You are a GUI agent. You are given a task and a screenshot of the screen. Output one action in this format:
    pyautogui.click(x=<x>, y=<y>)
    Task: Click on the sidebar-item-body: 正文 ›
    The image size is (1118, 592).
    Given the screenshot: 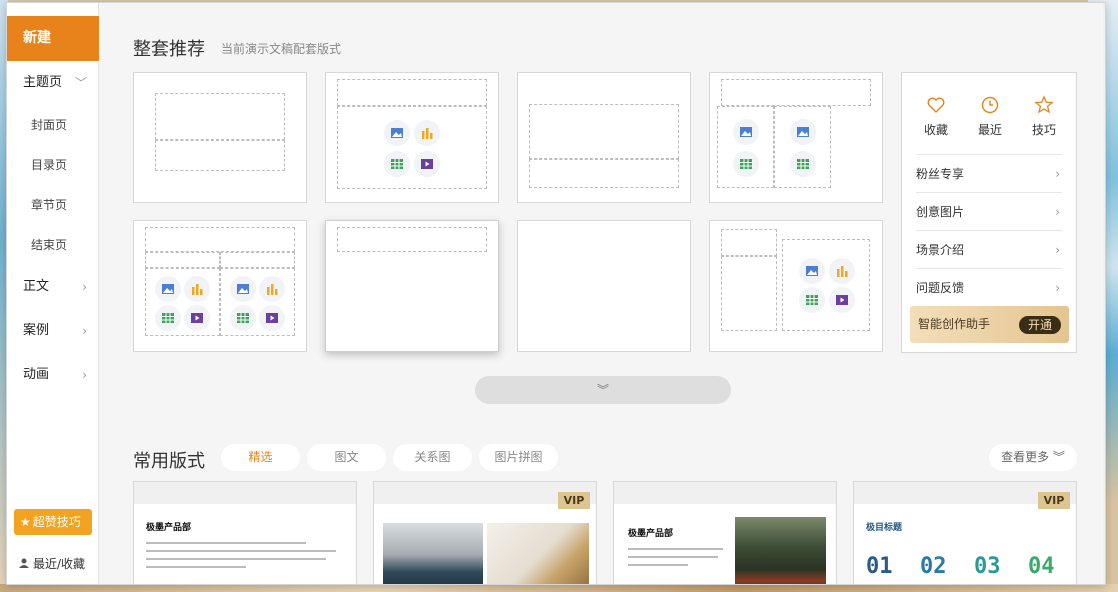 What is the action you would take?
    pyautogui.click(x=53, y=287)
    